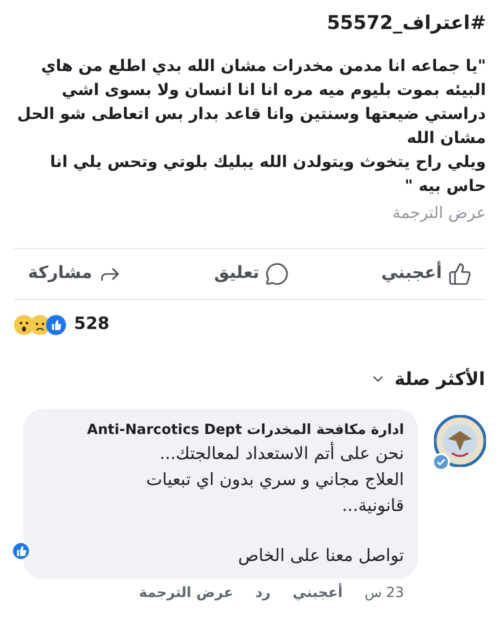 The width and height of the screenshot is (500, 626). I want to click on translate-link: عرض الترجمة, so click(186, 593).